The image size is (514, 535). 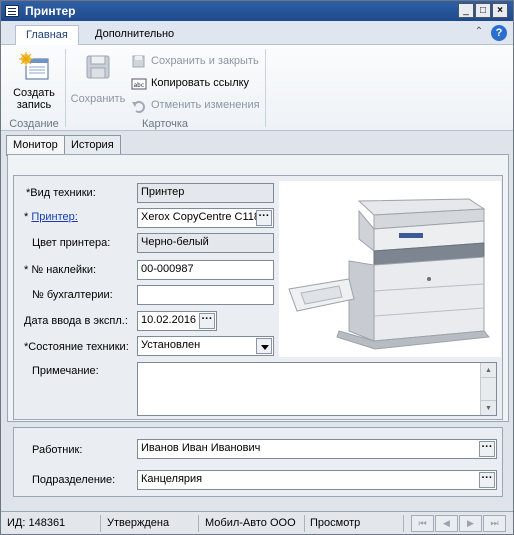 What do you see at coordinates (35, 145) in the screenshot?
I see `tab-monitor: Монитор` at bounding box center [35, 145].